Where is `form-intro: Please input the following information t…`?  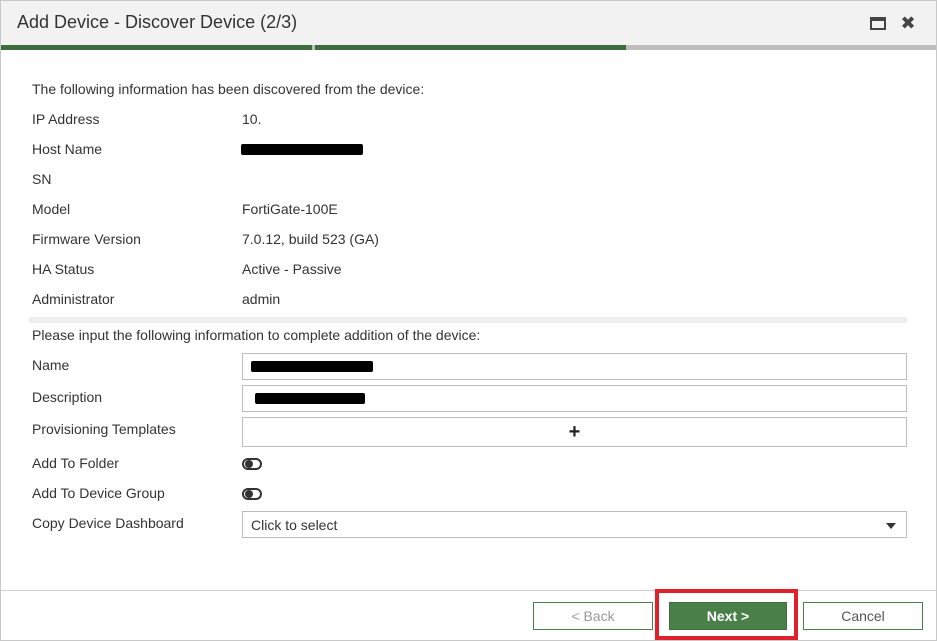 form-intro: Please input the following information t… is located at coordinates (256, 335).